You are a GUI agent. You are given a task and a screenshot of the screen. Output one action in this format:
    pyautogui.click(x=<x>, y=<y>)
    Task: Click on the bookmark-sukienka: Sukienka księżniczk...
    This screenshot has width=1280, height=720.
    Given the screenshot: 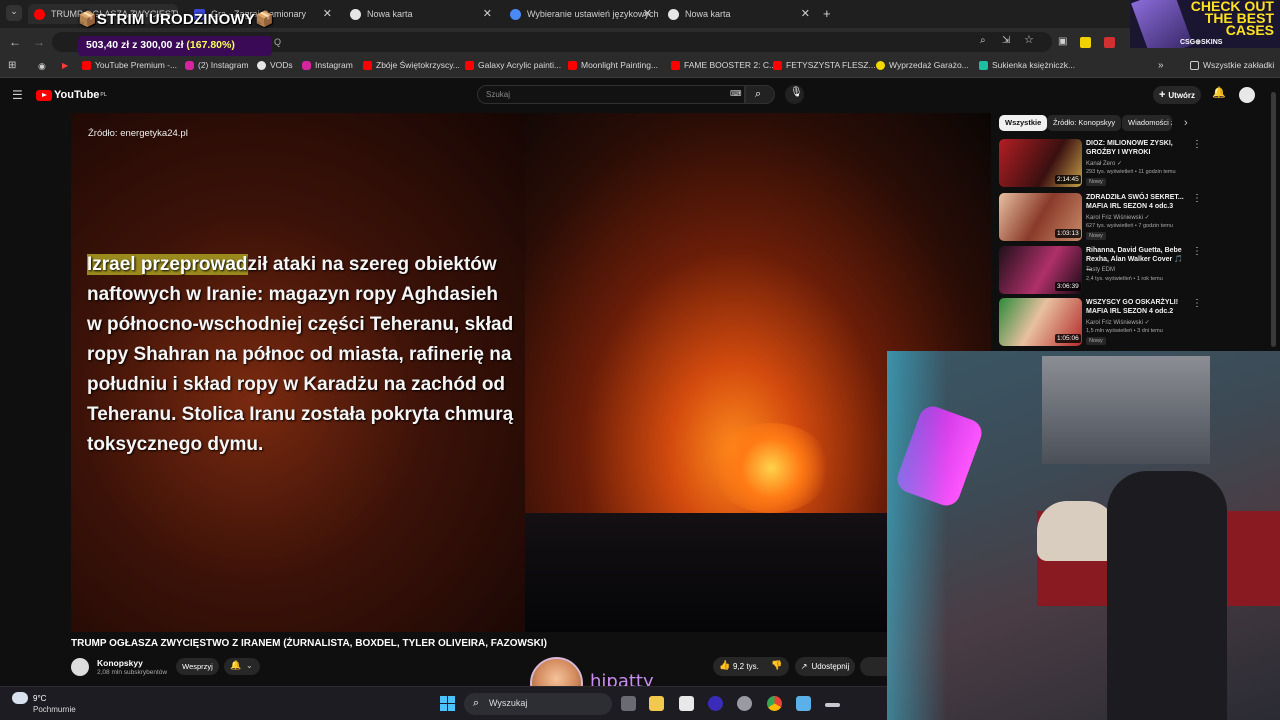 What is the action you would take?
    pyautogui.click(x=1027, y=65)
    